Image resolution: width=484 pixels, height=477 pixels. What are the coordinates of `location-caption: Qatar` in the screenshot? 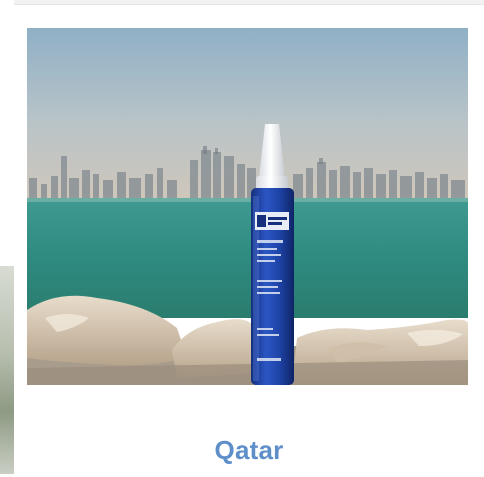 It's located at (249, 450).